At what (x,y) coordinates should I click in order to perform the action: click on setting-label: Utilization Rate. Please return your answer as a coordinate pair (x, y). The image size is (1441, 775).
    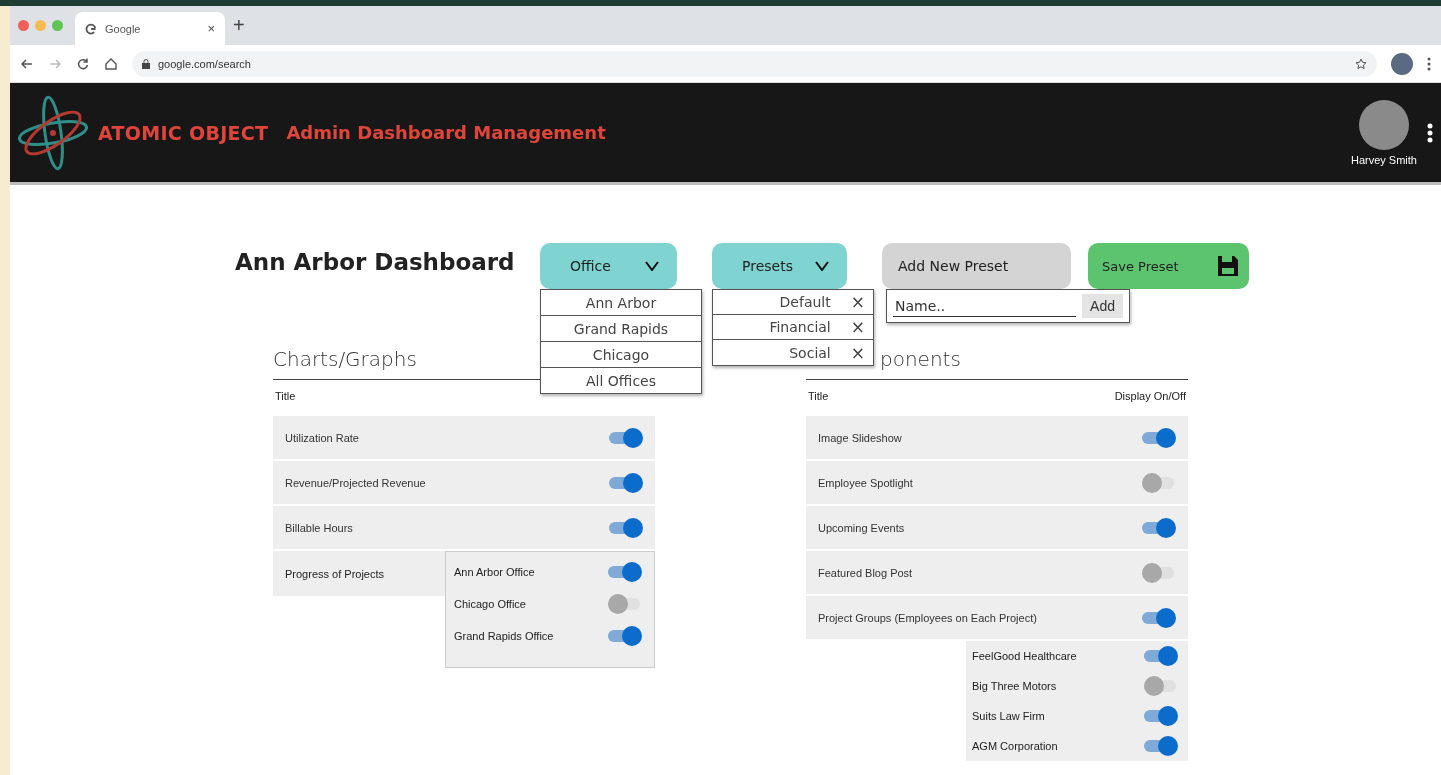
    Looking at the image, I should click on (322, 437).